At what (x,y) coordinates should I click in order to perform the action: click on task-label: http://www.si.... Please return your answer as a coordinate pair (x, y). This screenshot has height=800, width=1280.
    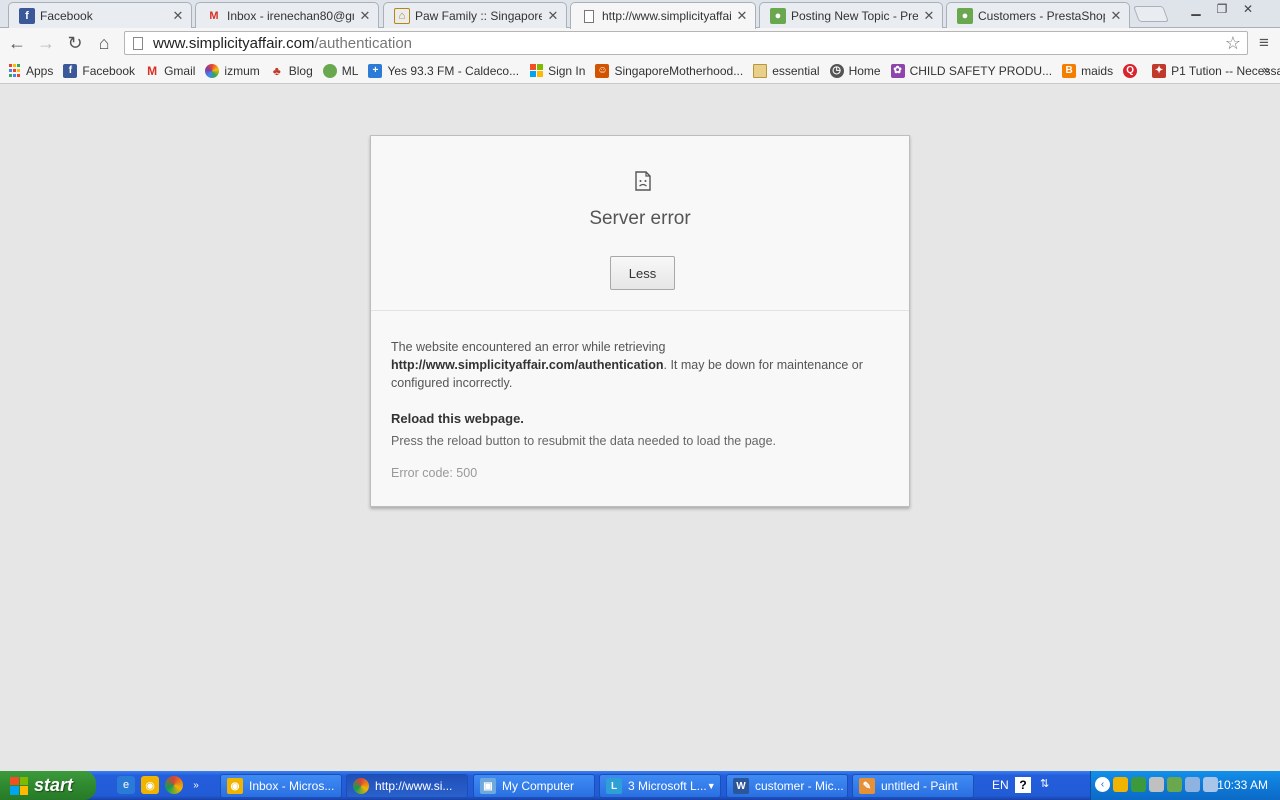
    Looking at the image, I should click on (414, 786).